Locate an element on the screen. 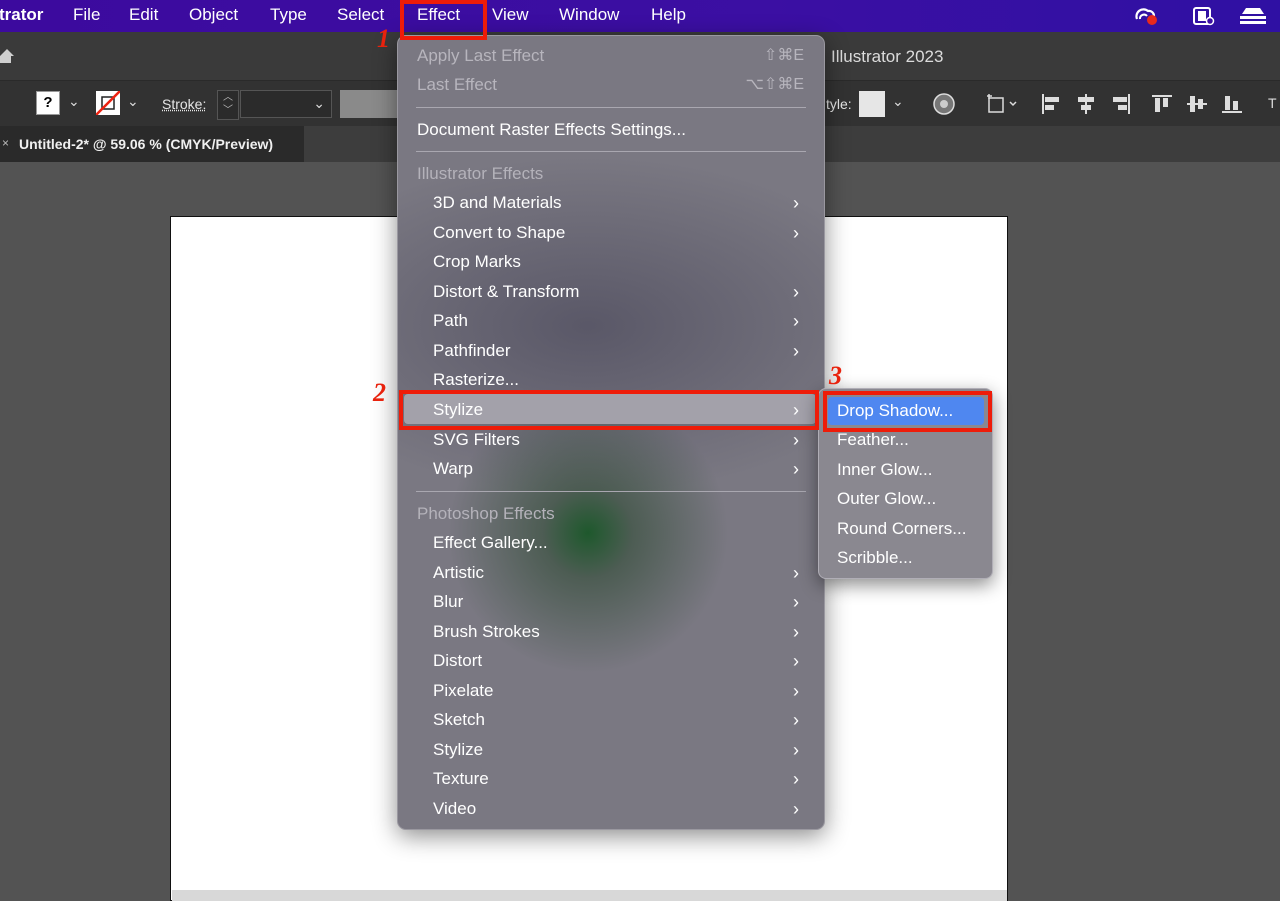 This screenshot has width=1280, height=901. menu-item-stylize-photoshop: Stylize is located at coordinates (458, 750).